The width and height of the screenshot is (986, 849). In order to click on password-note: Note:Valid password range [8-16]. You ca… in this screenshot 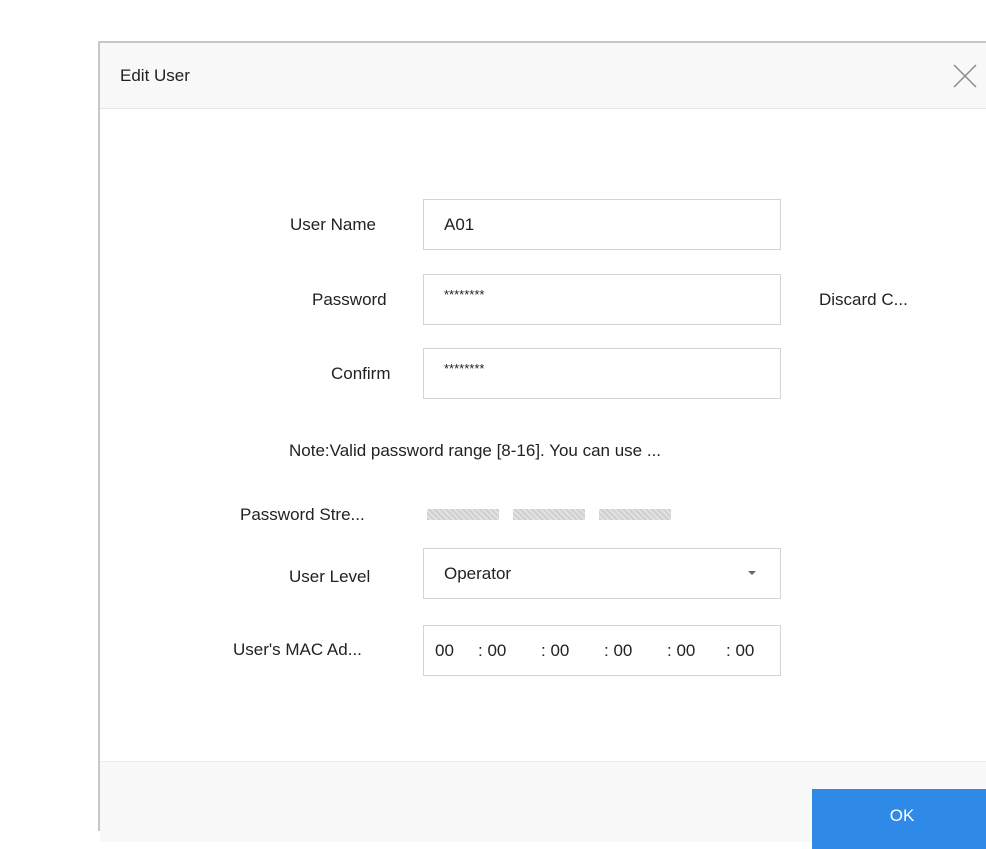, I will do `click(475, 450)`.